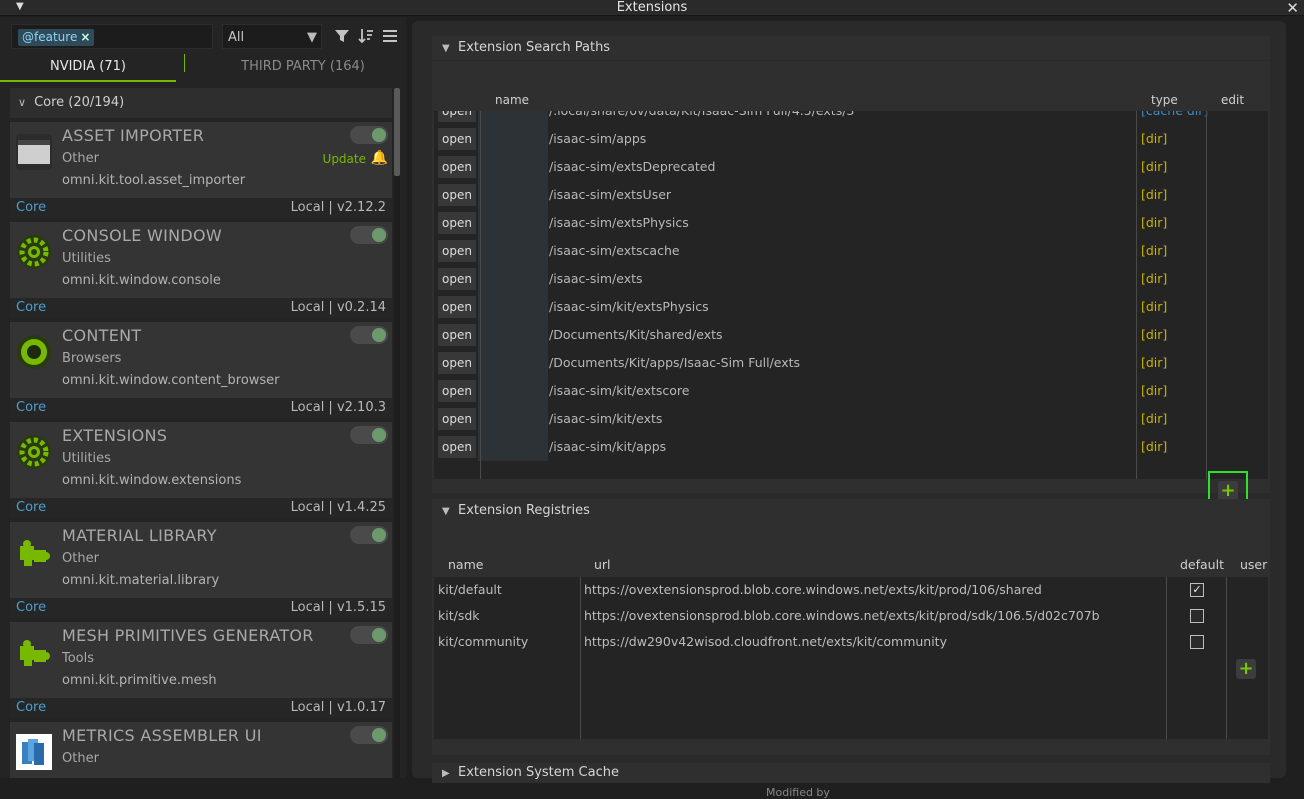  Describe the element at coordinates (201, 308) in the screenshot. I see `extension-footer: Core Local | v0.2.14` at that location.